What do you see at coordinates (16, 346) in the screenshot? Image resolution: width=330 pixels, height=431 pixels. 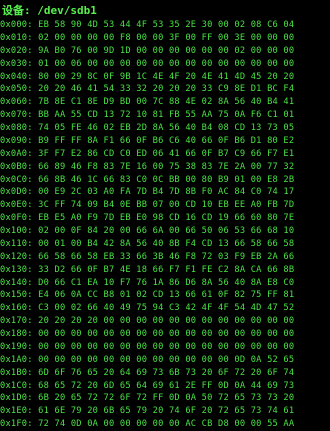 I see `row-address: 0x190:` at bounding box center [16, 346].